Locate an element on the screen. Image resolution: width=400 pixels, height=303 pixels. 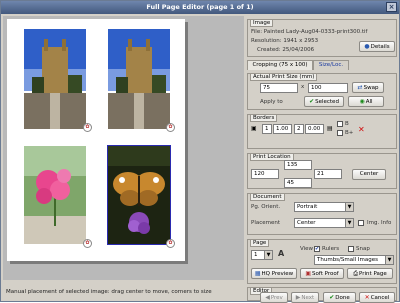
created-date: Created: 25/04/2006 is located at coordinates (286, 50).